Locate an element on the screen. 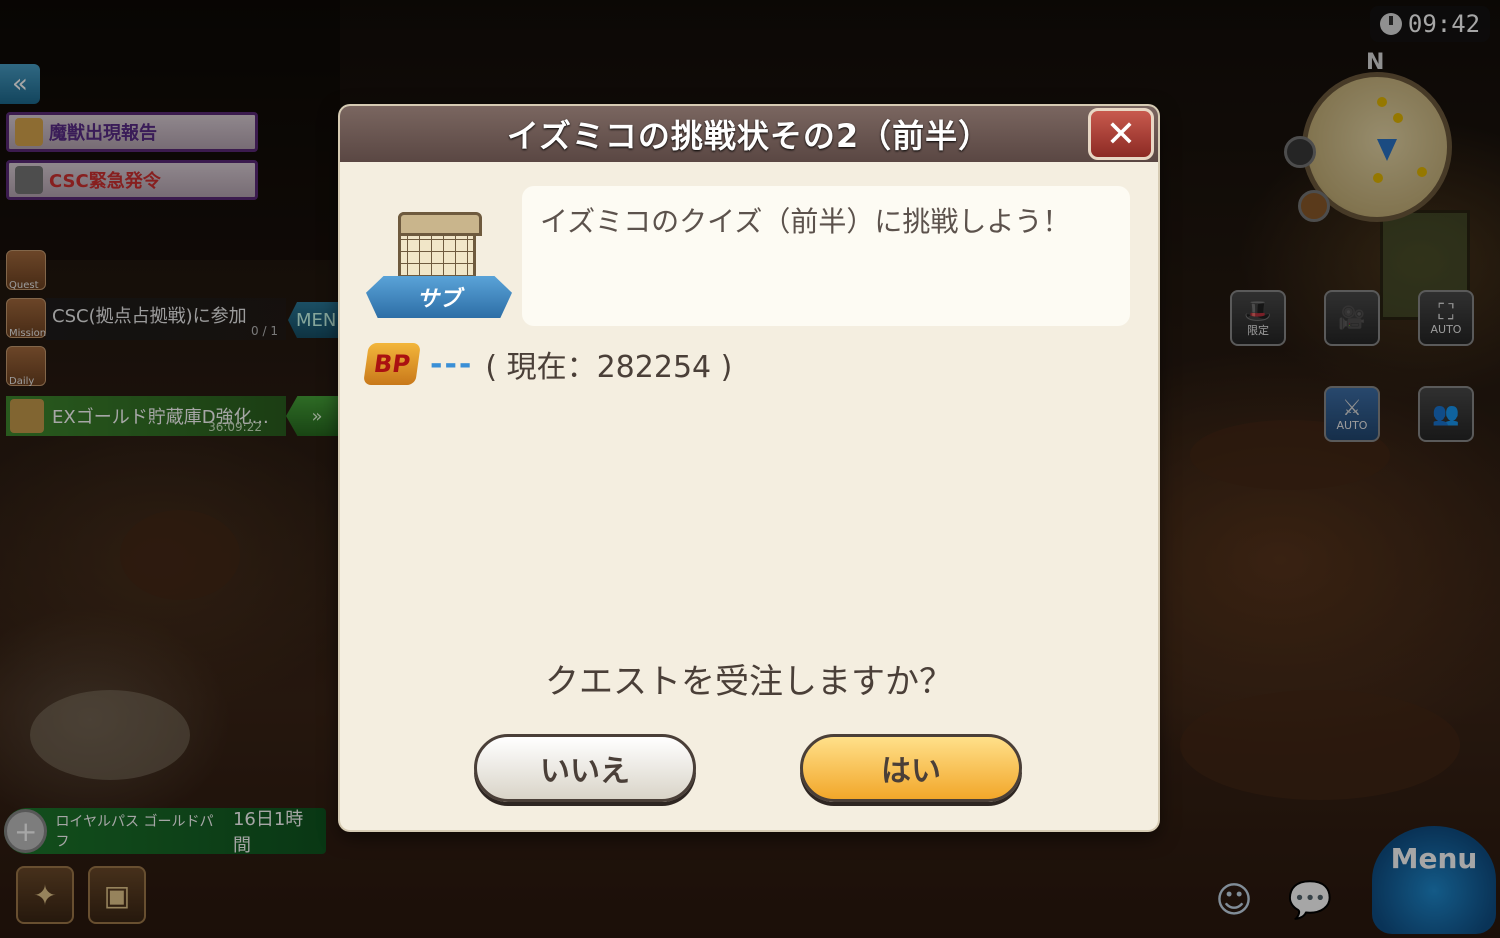 The height and width of the screenshot is (938, 1500). bp-current: ( 現在：282254 ) is located at coordinates (609, 367).